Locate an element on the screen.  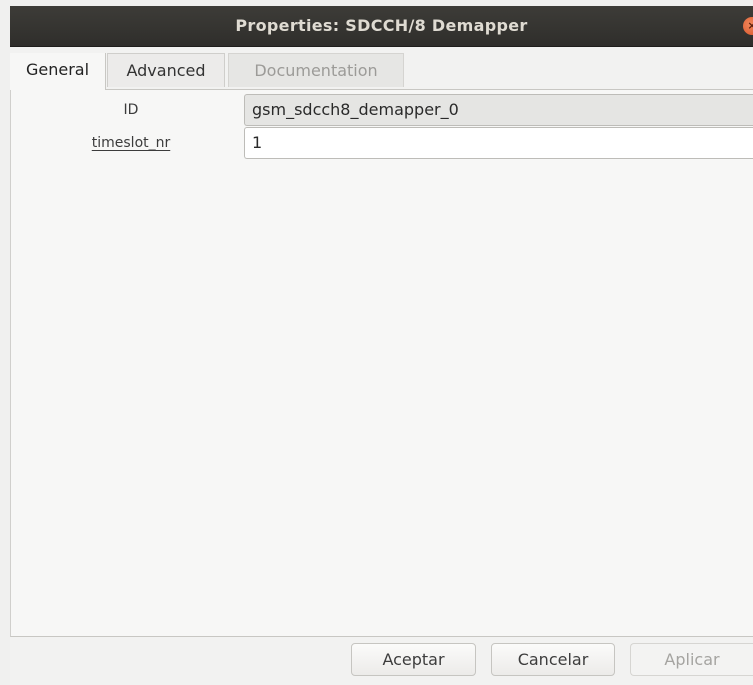
tab-advanced: Advanced is located at coordinates (166, 70).